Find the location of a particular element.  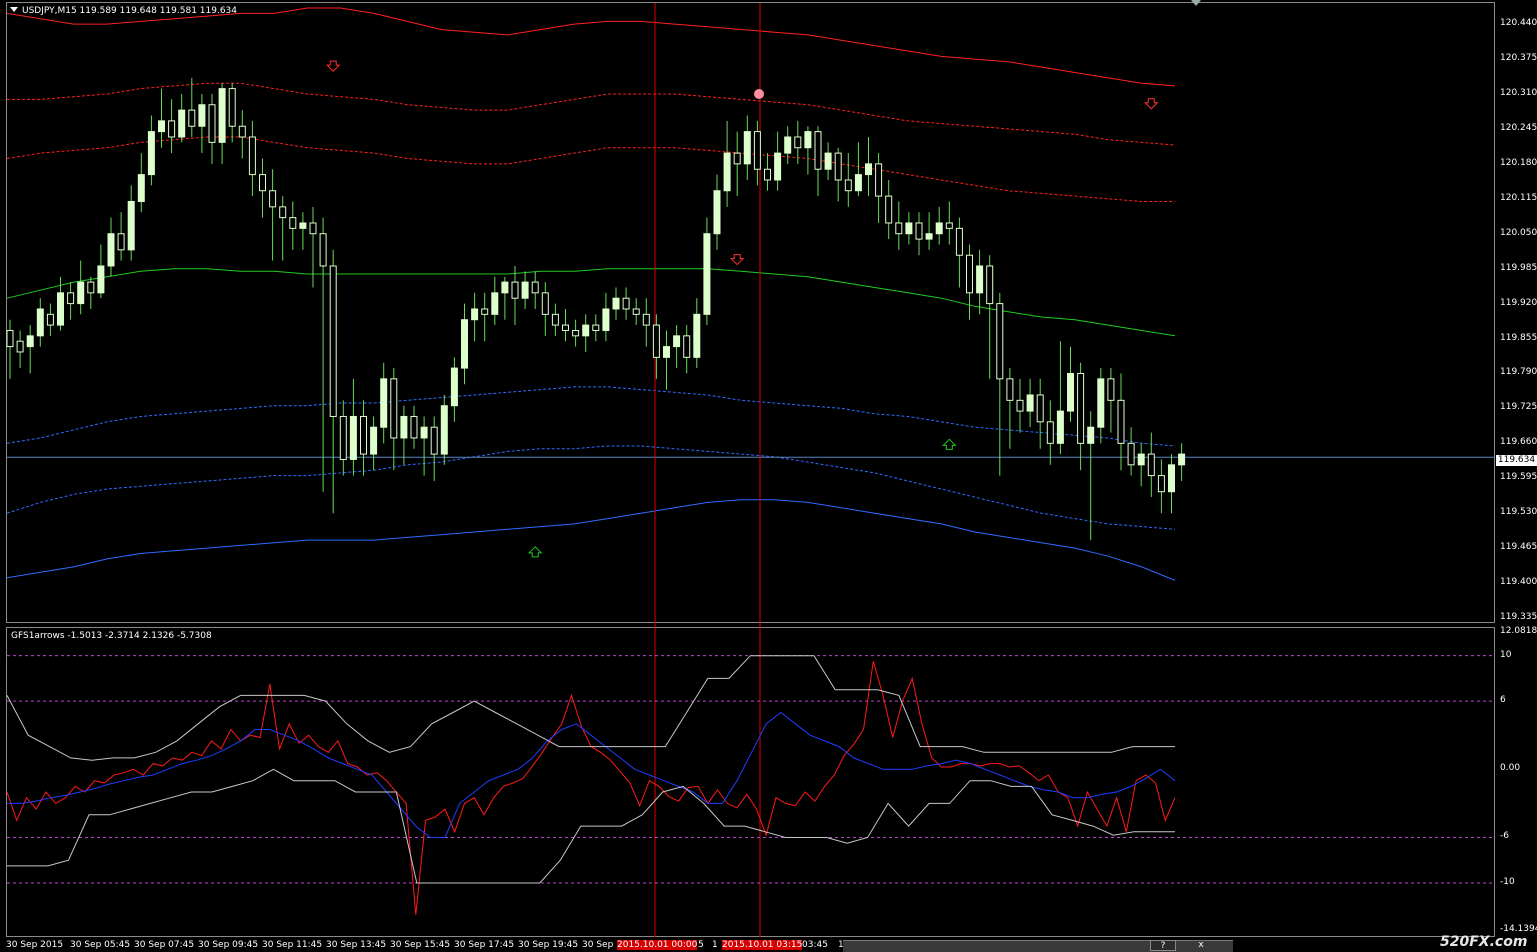

indicator-axis-label: -10 is located at coordinates (1507, 881).